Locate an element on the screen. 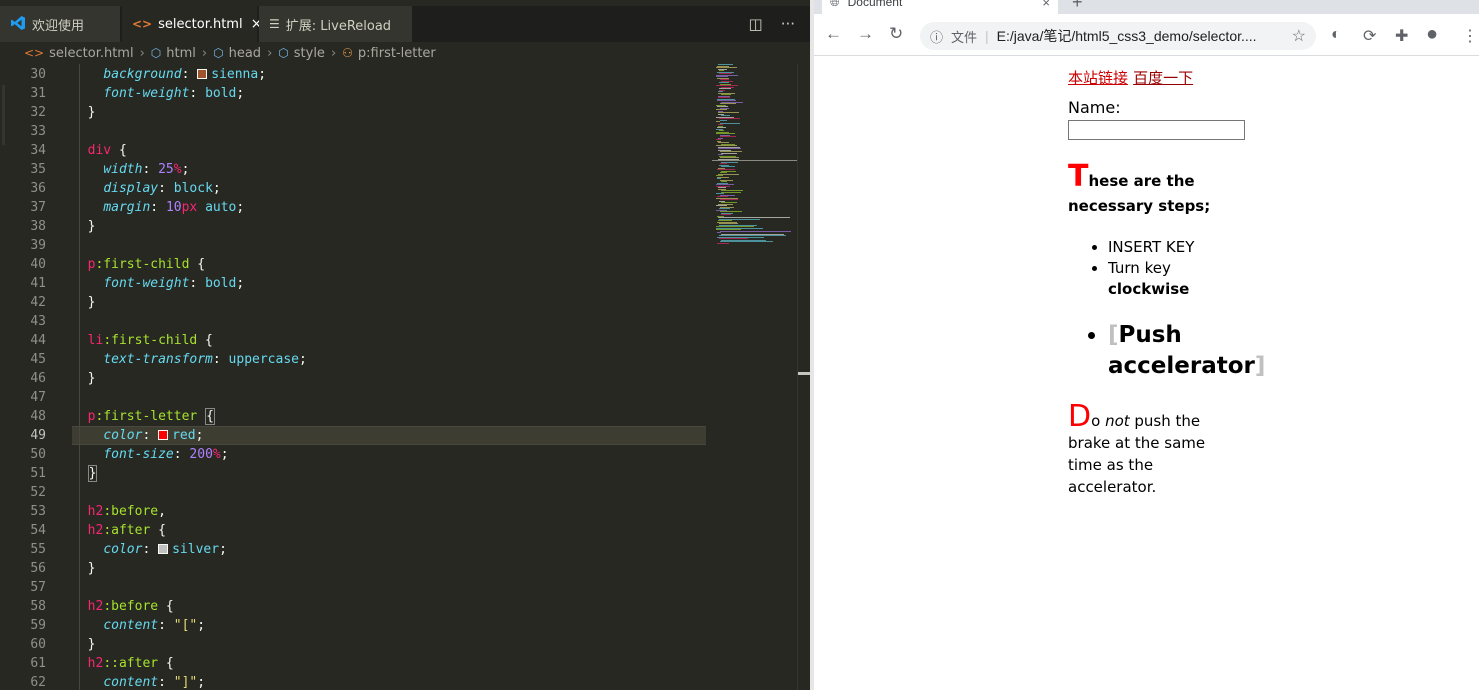  tab-selector-html: <> selector.html × is located at coordinates (192, 24).